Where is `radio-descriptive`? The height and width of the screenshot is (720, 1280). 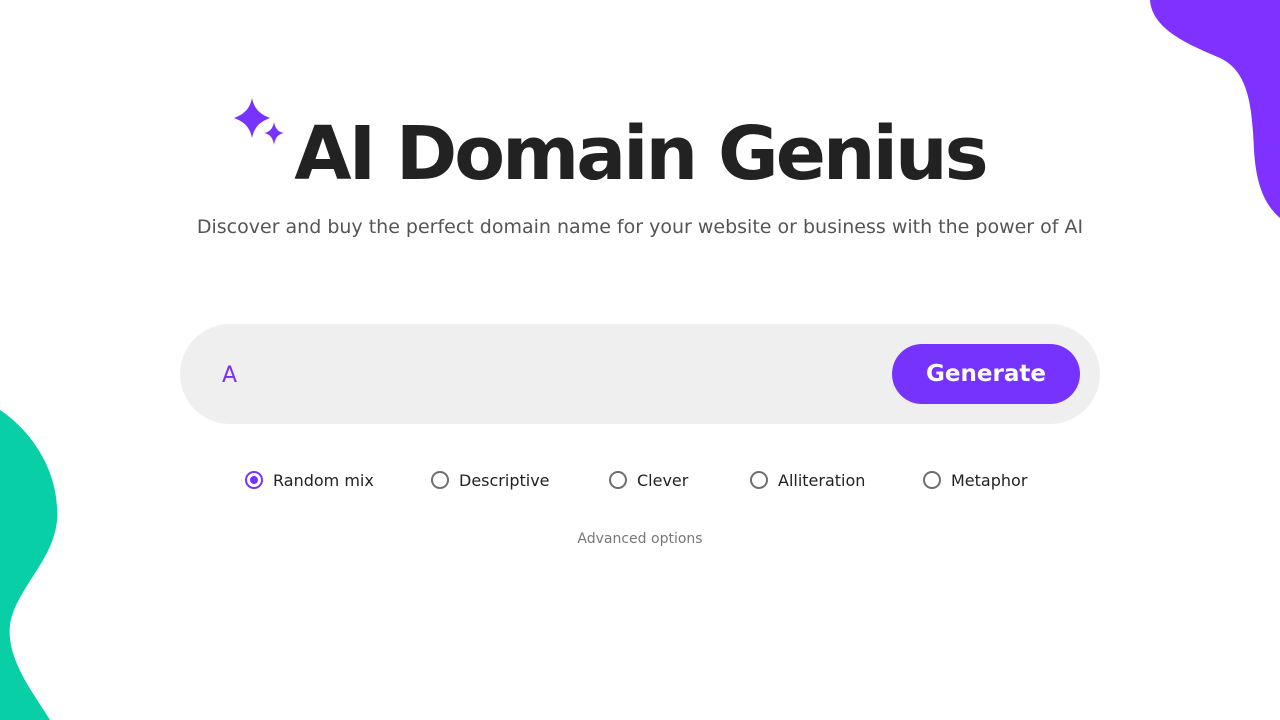
radio-descriptive is located at coordinates (440, 480).